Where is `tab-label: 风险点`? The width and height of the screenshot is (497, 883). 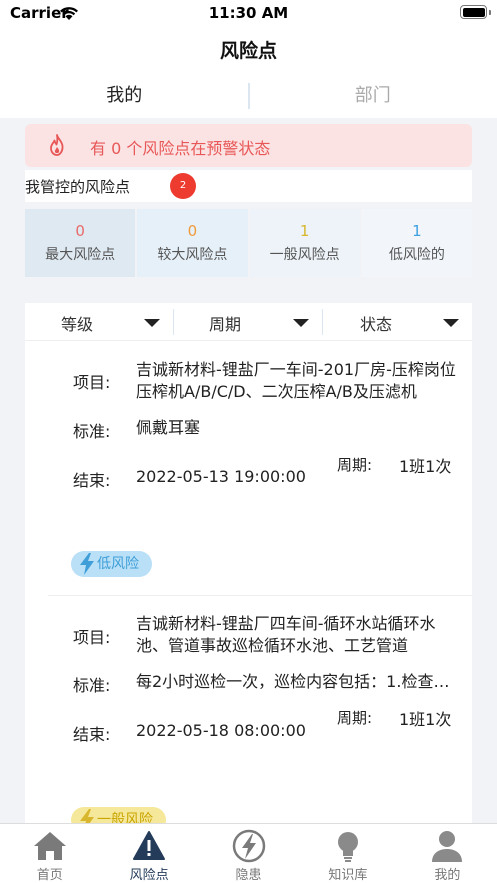
tab-label: 风险点 is located at coordinates (149, 875).